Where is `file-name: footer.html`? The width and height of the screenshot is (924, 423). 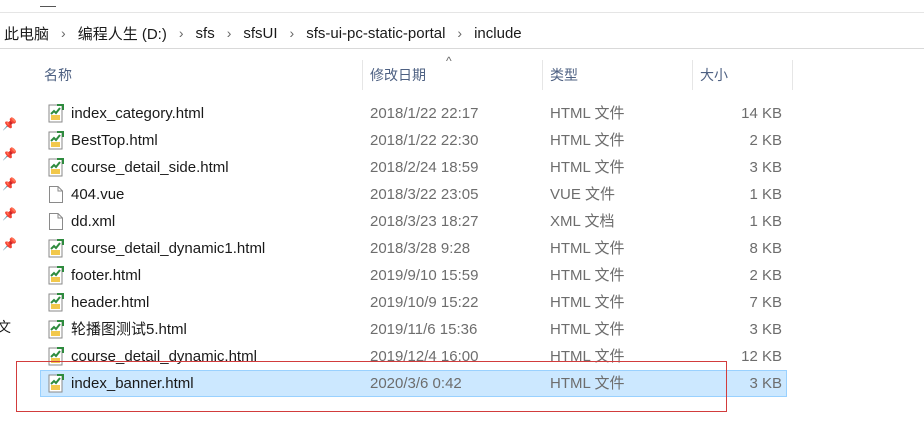
file-name: footer.html is located at coordinates (106, 275).